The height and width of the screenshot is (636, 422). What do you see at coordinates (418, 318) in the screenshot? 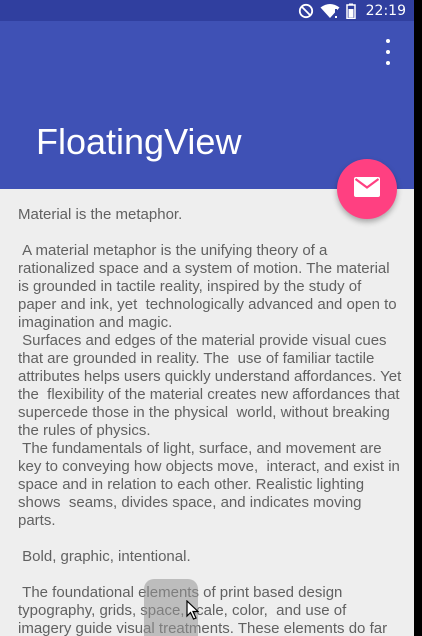
I see `screen-edge` at bounding box center [418, 318].